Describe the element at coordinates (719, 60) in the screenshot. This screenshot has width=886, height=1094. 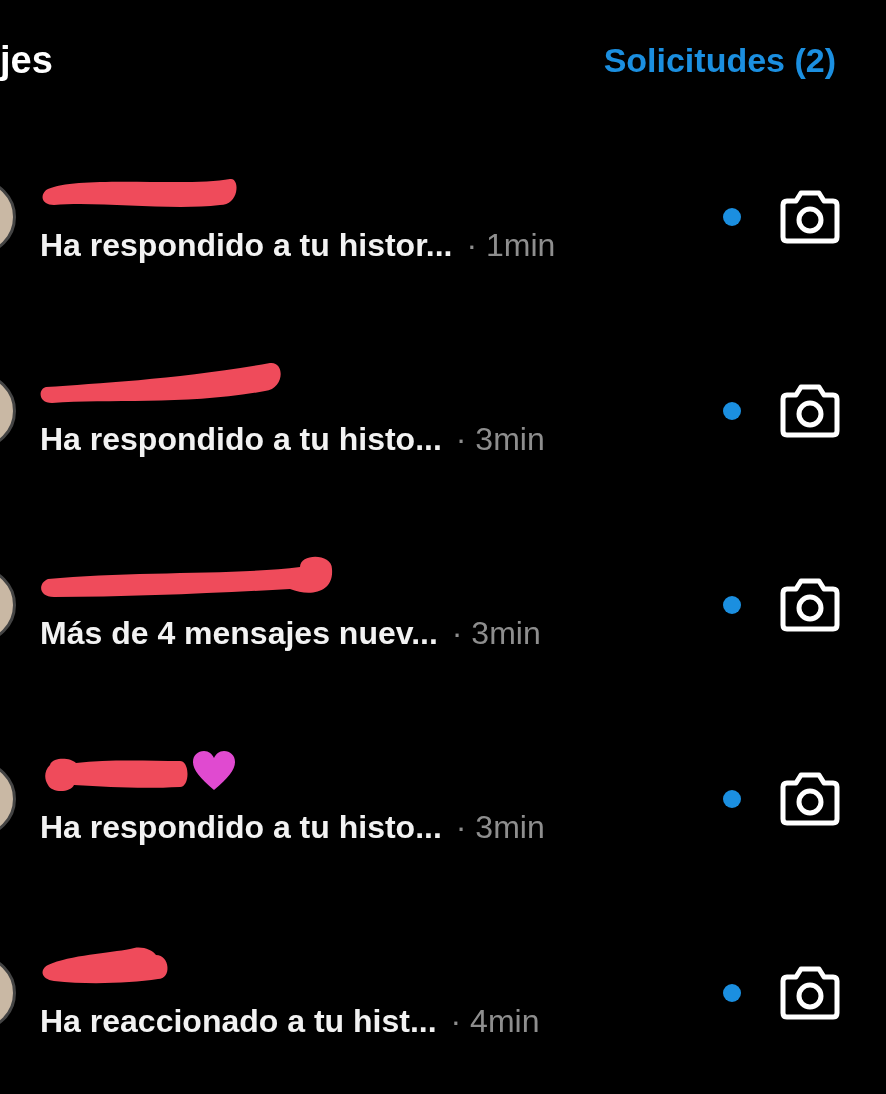
I see `requests-link: Solicitudes (2)` at that location.